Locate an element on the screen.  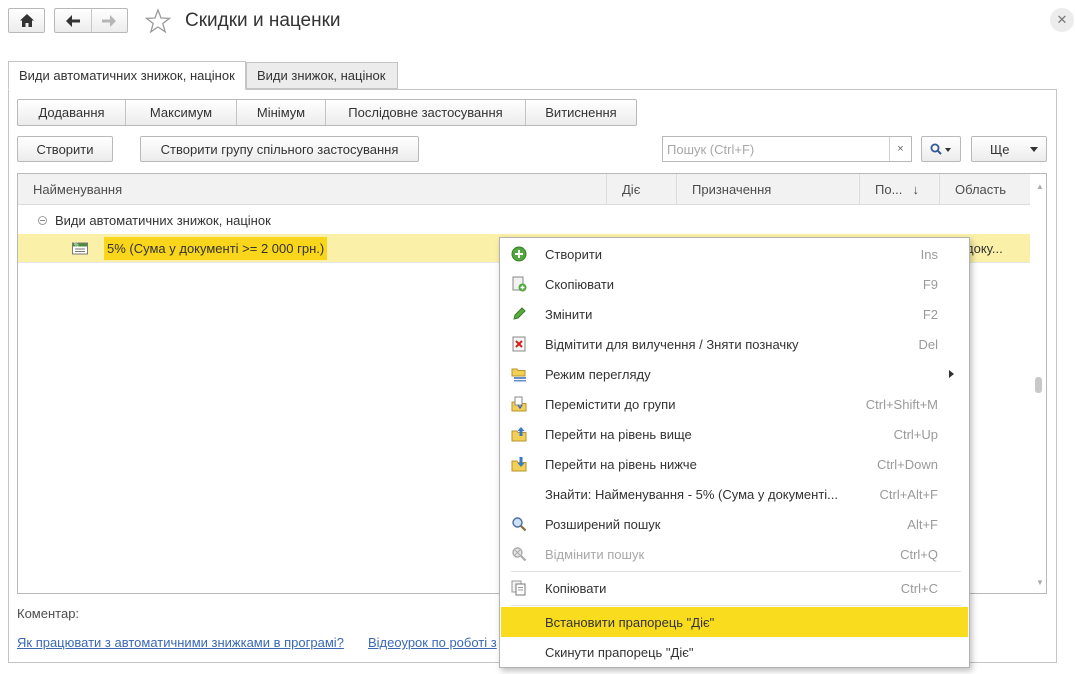
menu-item-shortcut: Ctrl+Alt+F is located at coordinates (908, 494).